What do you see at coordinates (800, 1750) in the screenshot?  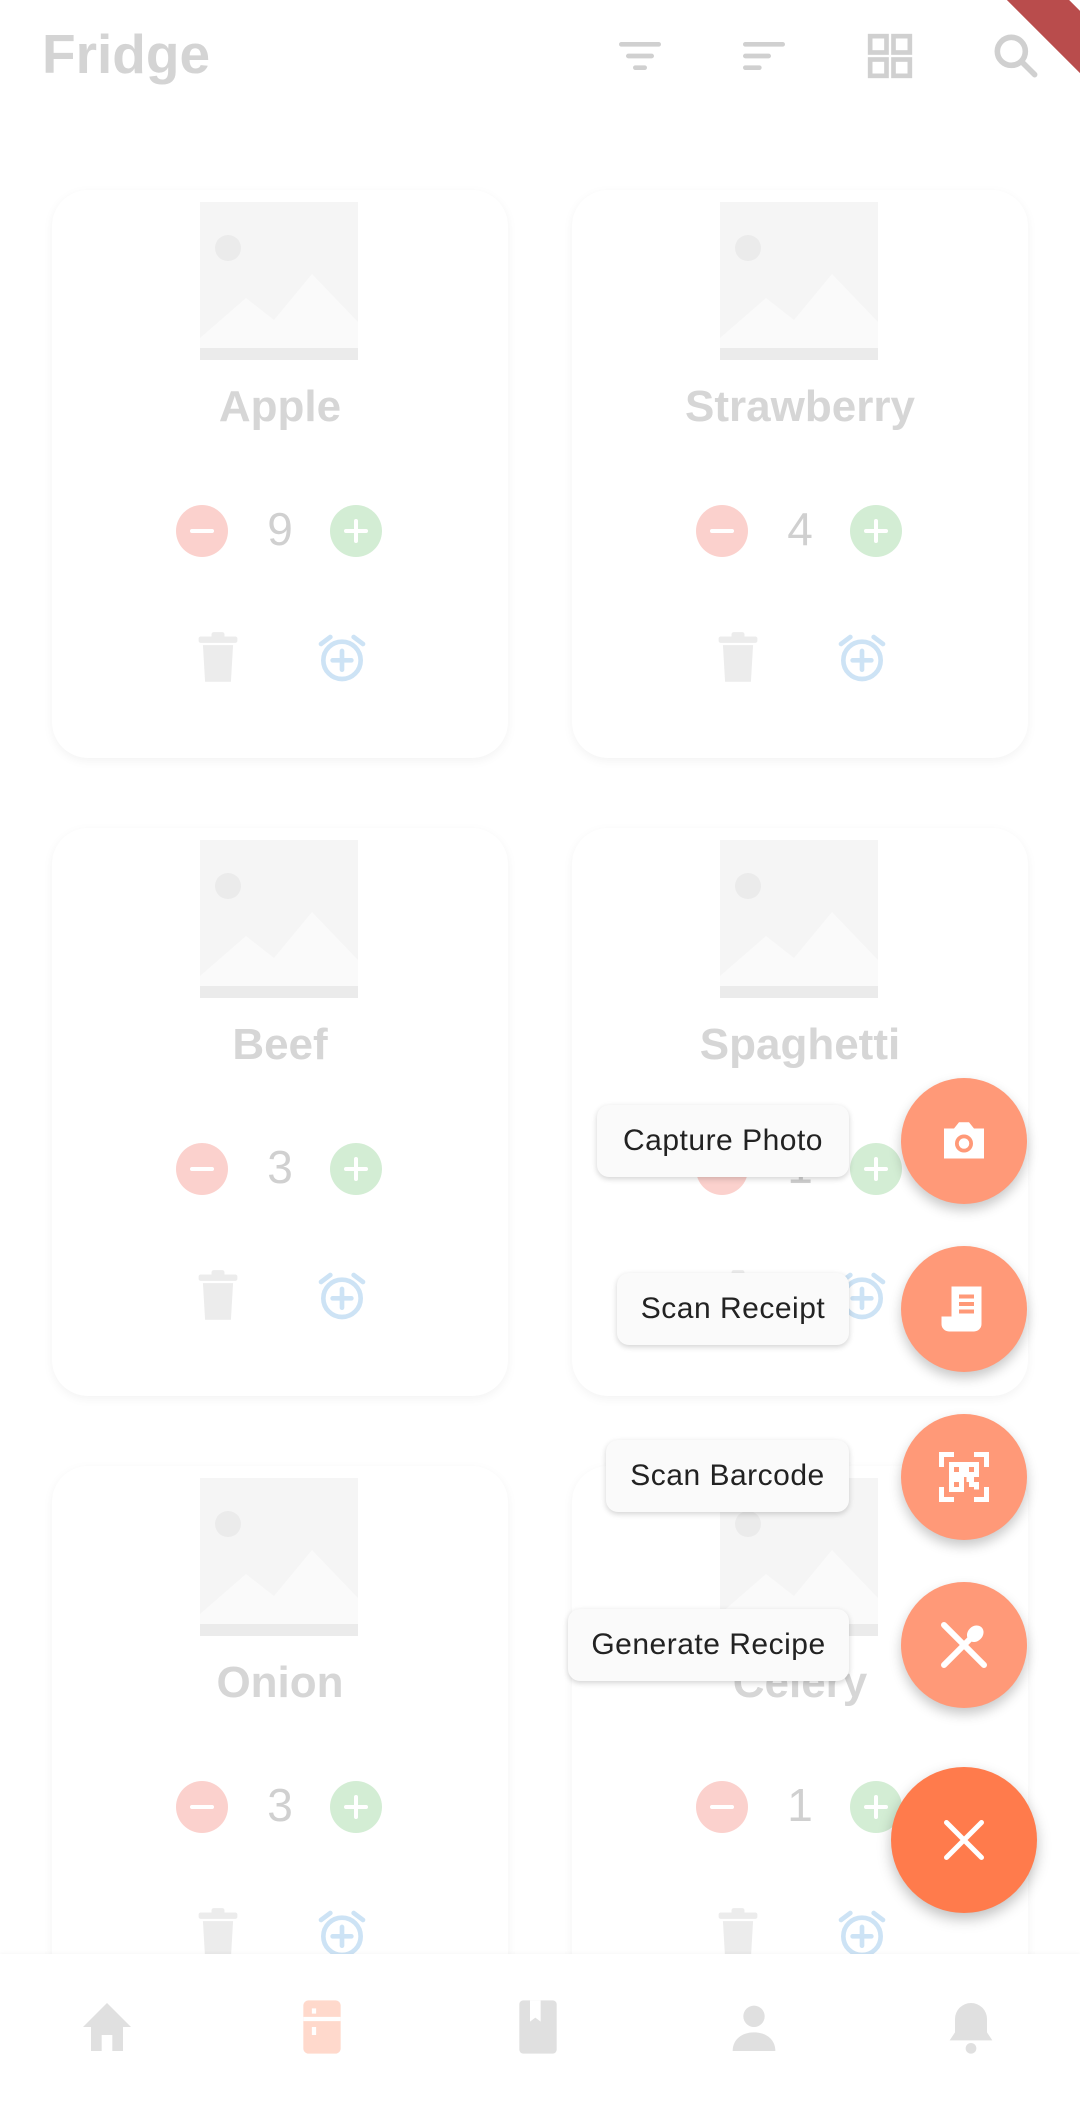 I see `item-card: Celery 1` at bounding box center [800, 1750].